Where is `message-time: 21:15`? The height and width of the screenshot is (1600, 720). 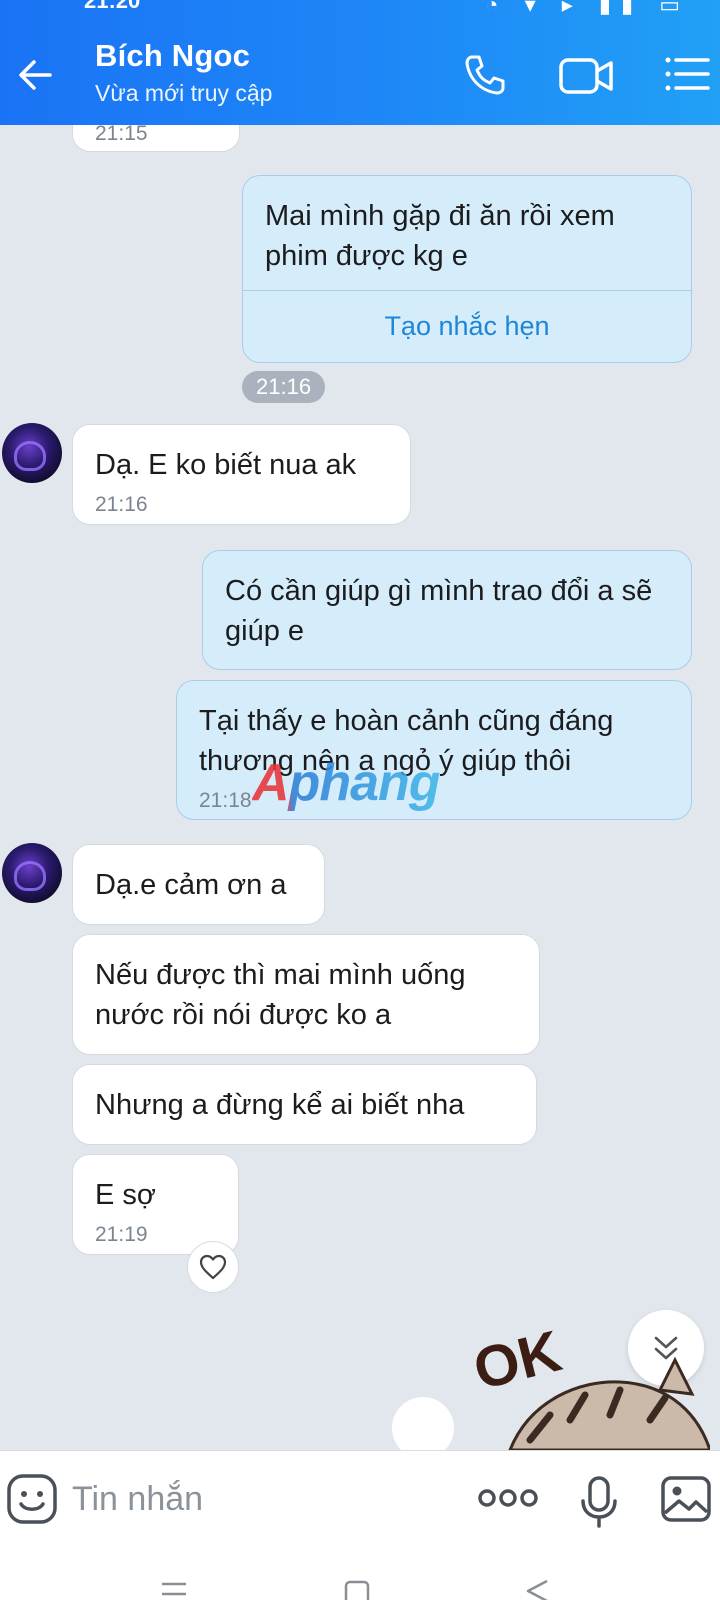
message-time: 21:15 is located at coordinates (121, 135).